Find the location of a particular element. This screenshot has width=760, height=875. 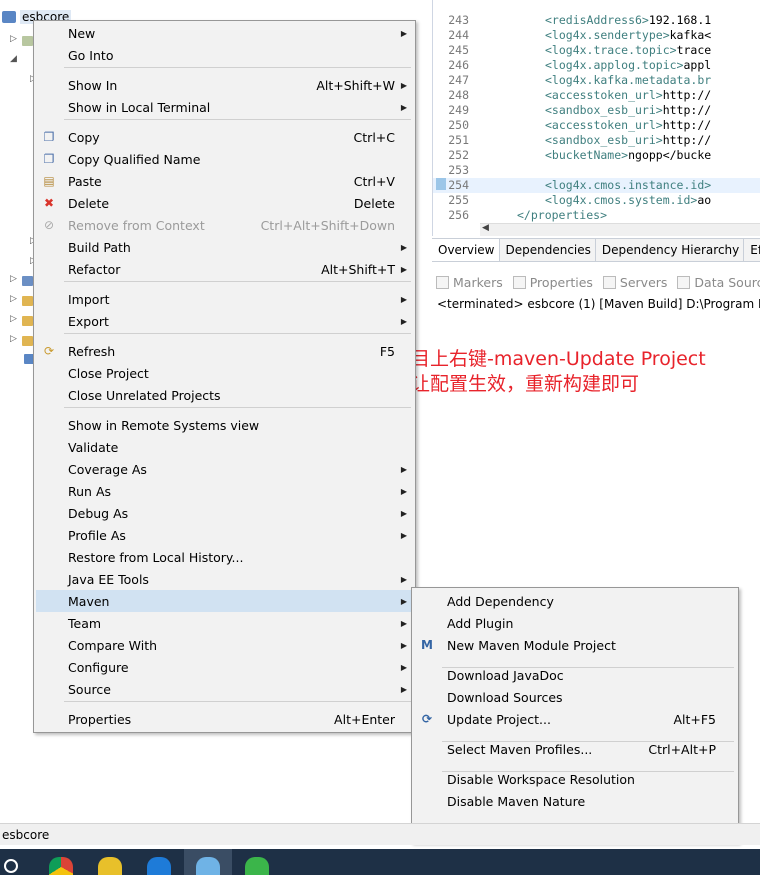

tab-servers: Servers is located at coordinates (634, 282).